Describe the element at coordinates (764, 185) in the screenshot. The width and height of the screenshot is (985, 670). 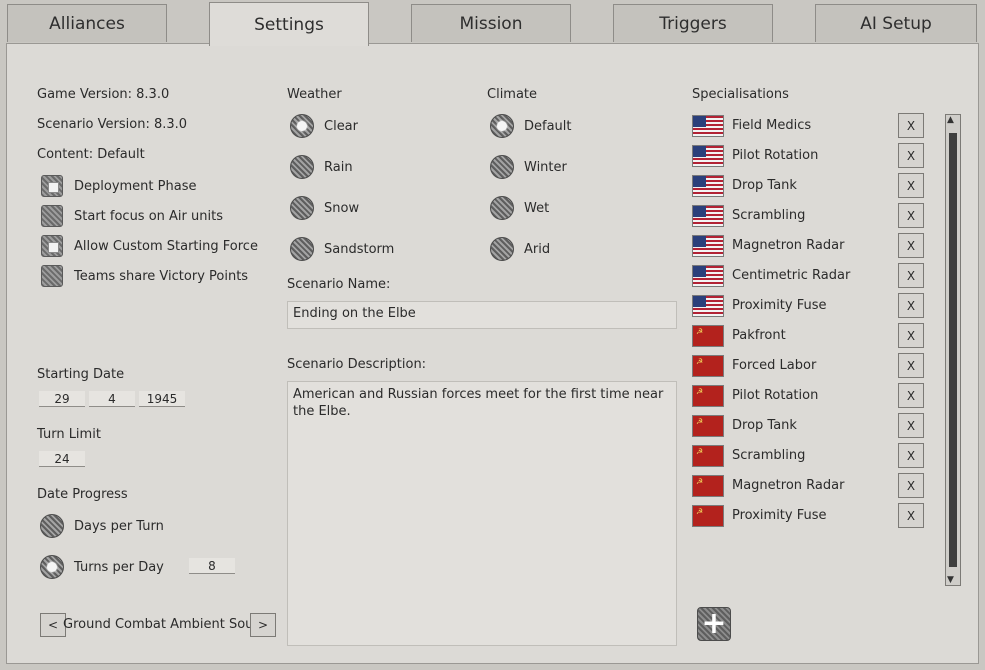
I see `specialisation-name: Drop Tank` at that location.